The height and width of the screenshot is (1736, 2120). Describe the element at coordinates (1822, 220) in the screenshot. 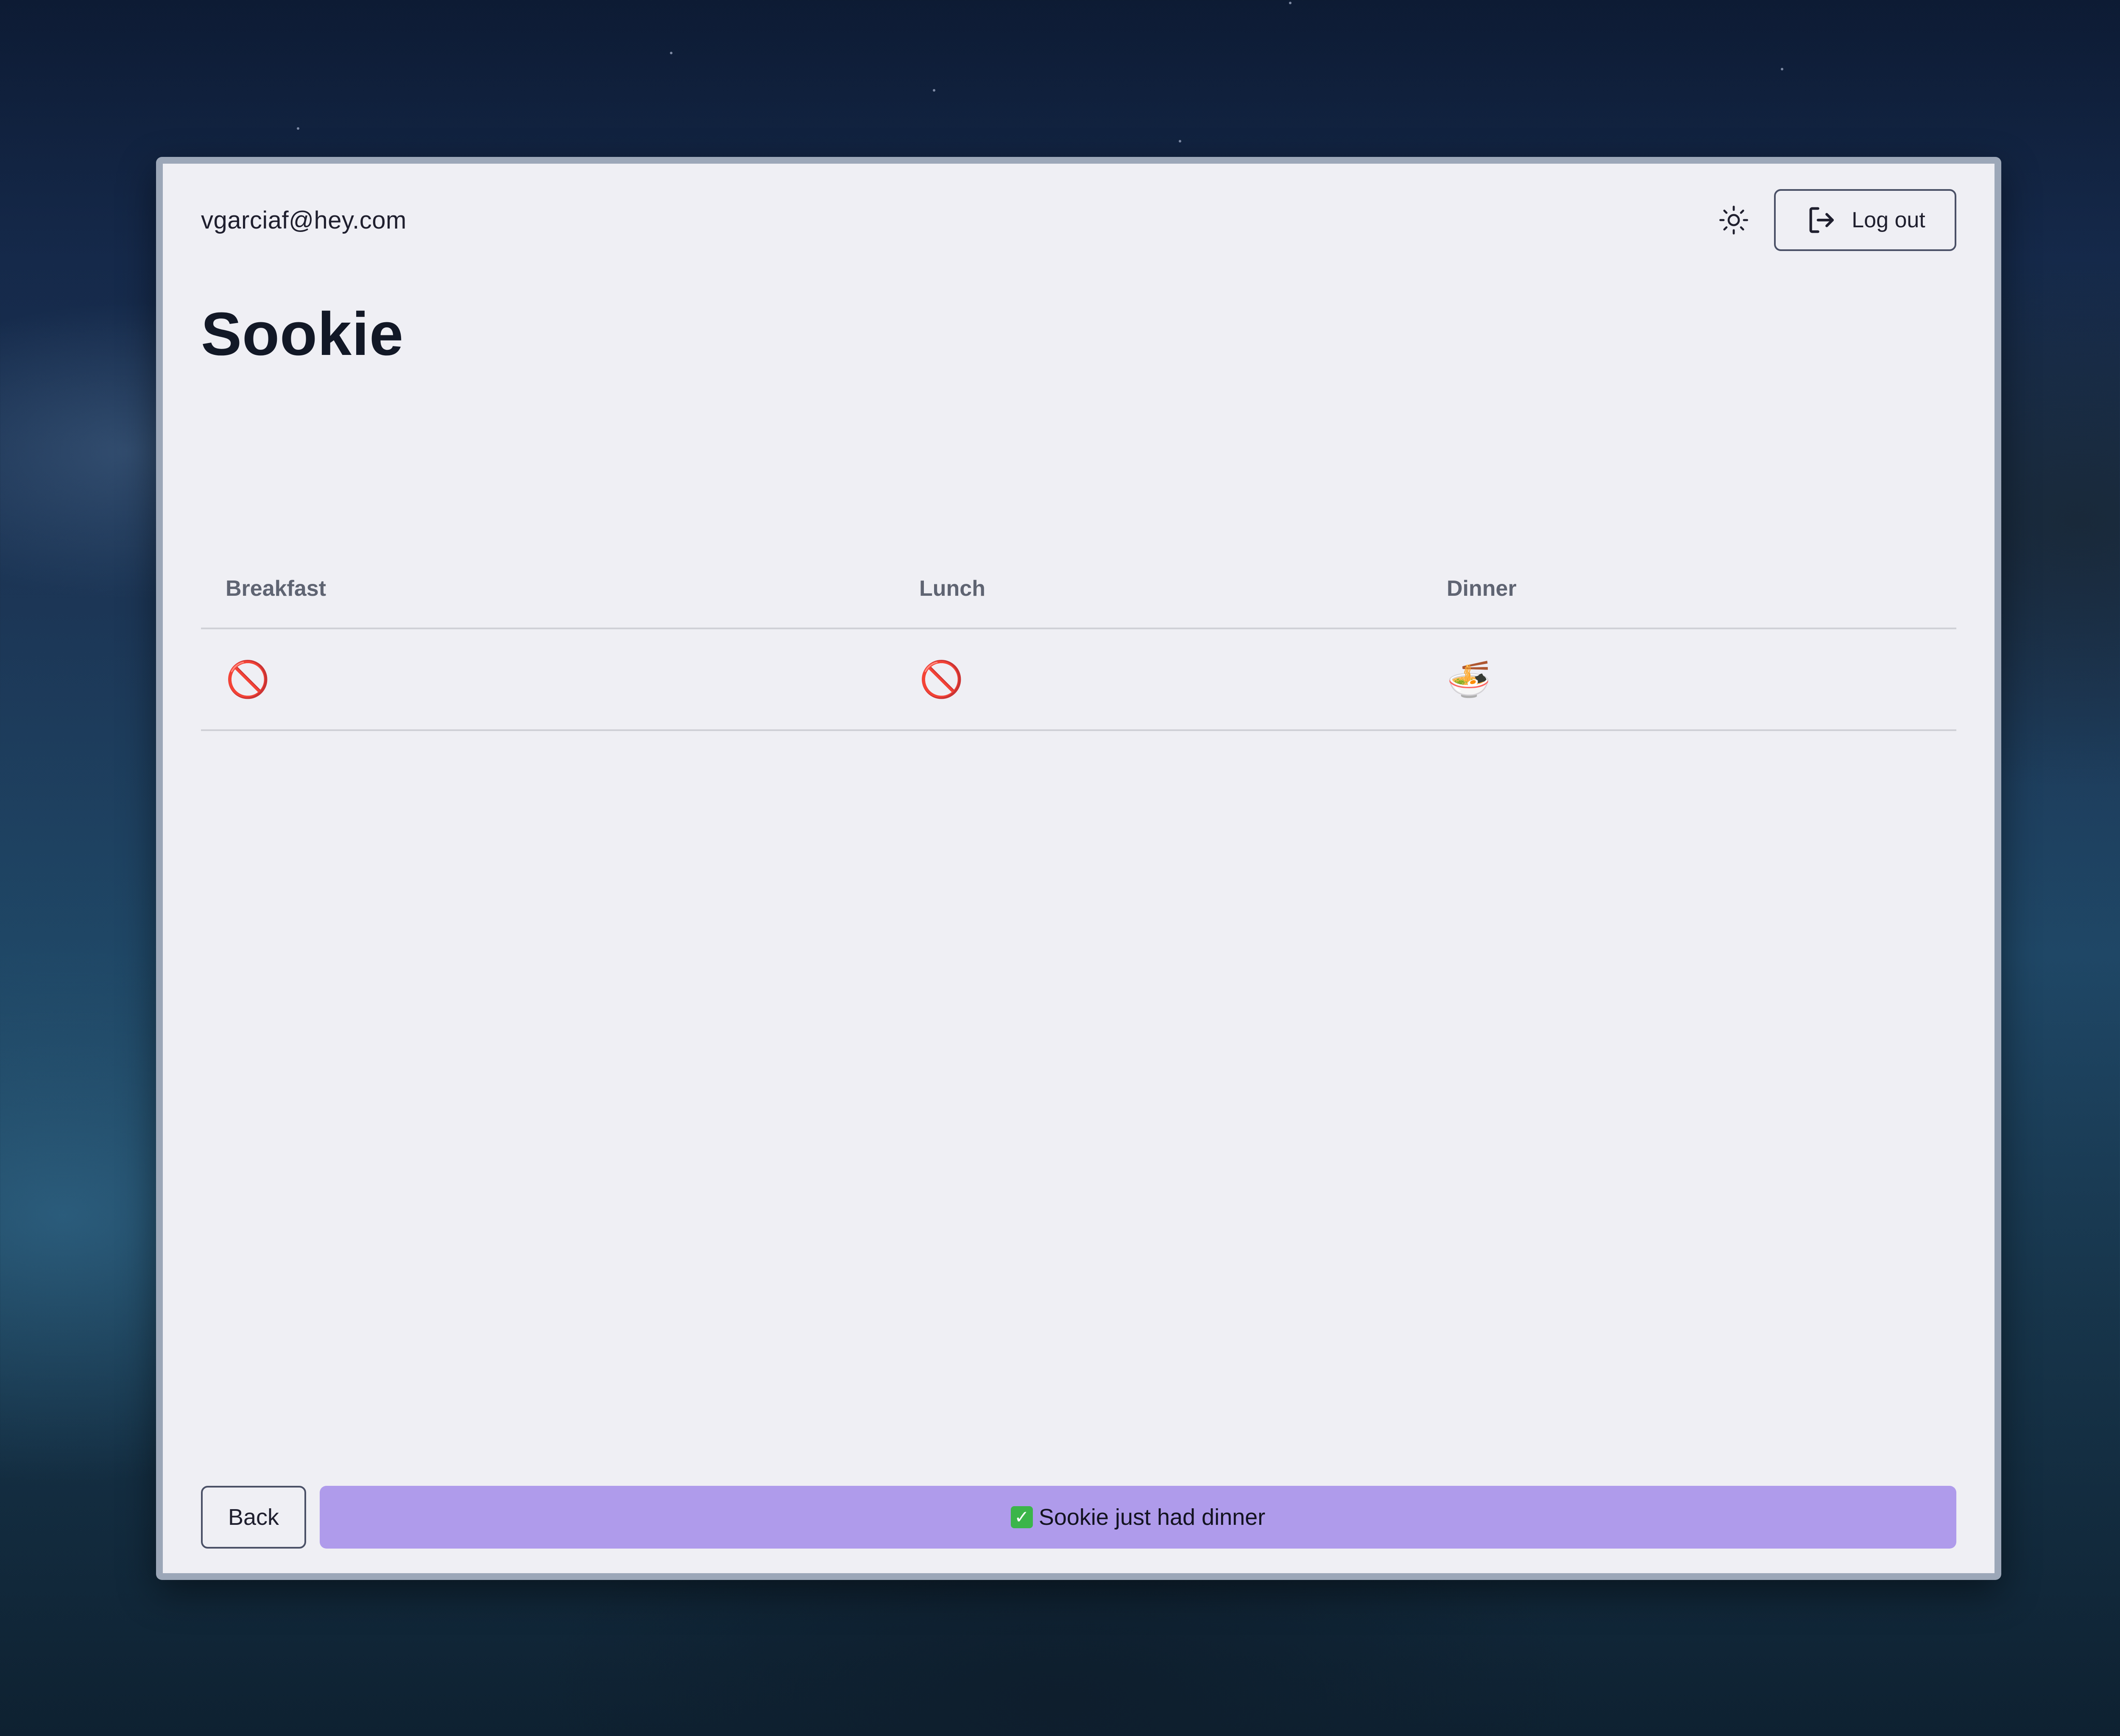

I see `logout-icon` at that location.